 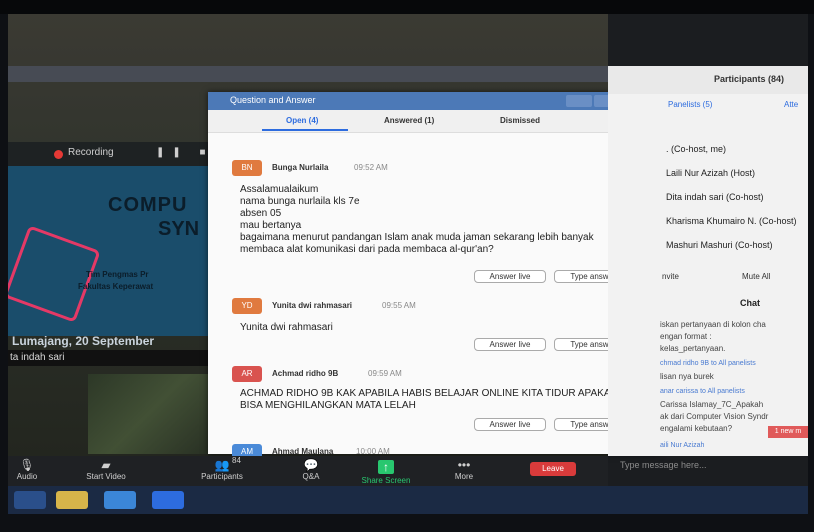 I want to click on tab-attendees: Atte, so click(x=791, y=104).